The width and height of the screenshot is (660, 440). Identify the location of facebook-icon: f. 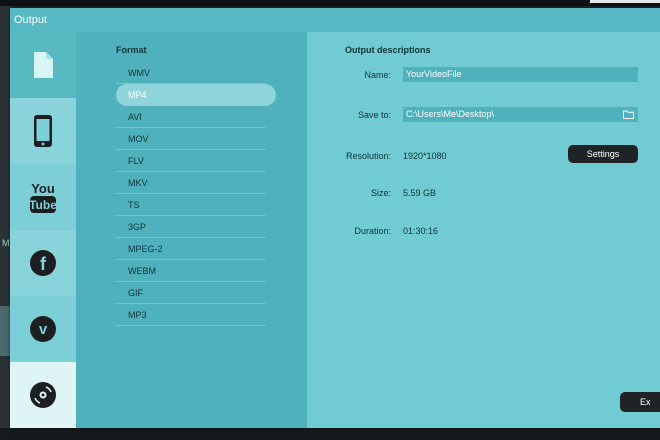
(43, 263).